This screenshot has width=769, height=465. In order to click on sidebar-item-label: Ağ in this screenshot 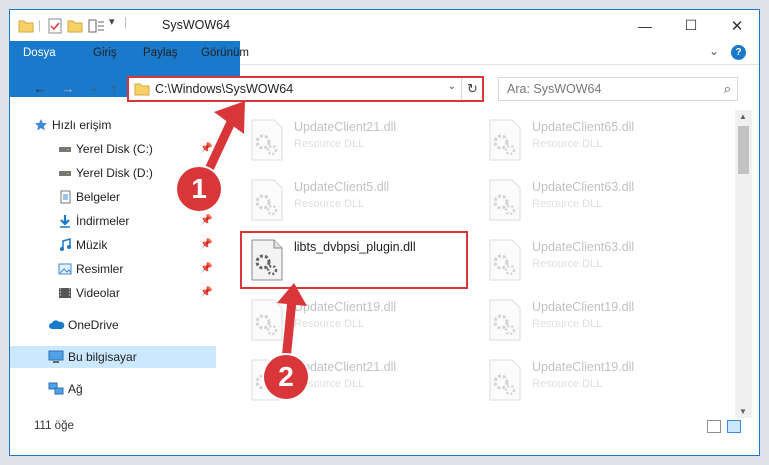, I will do `click(75, 389)`.